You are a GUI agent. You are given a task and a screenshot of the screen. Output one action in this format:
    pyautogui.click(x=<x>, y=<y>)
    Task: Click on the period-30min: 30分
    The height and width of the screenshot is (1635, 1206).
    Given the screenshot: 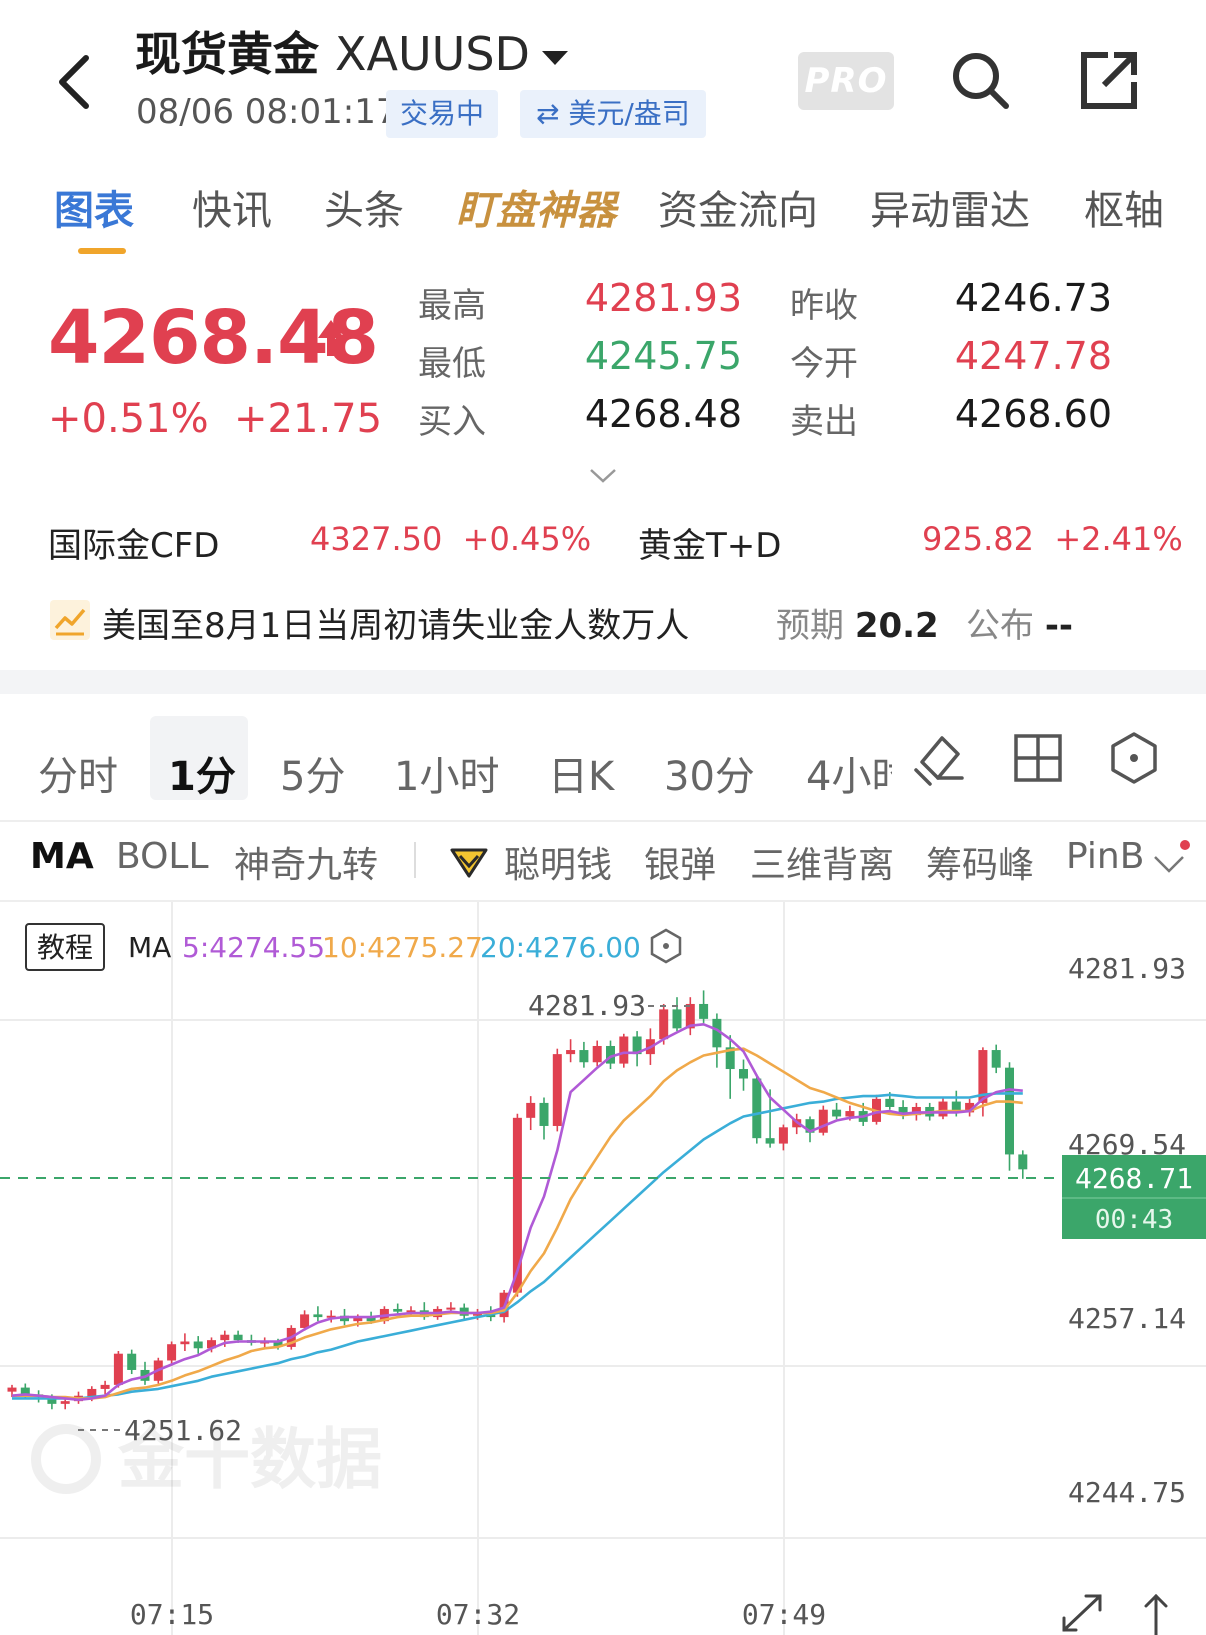 What is the action you would take?
    pyautogui.click(x=709, y=773)
    